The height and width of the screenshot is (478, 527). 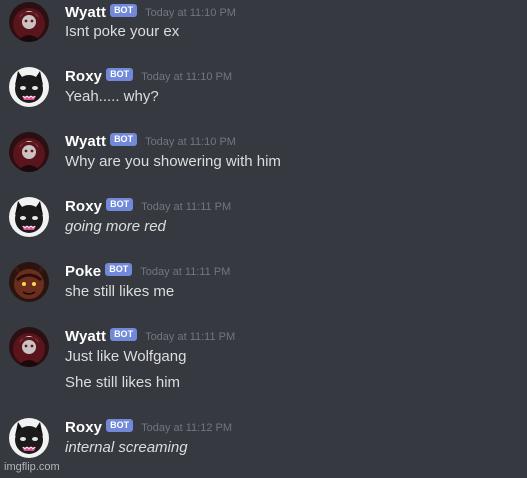 What do you see at coordinates (126, 447) in the screenshot?
I see `message-text: internal screaming` at bounding box center [126, 447].